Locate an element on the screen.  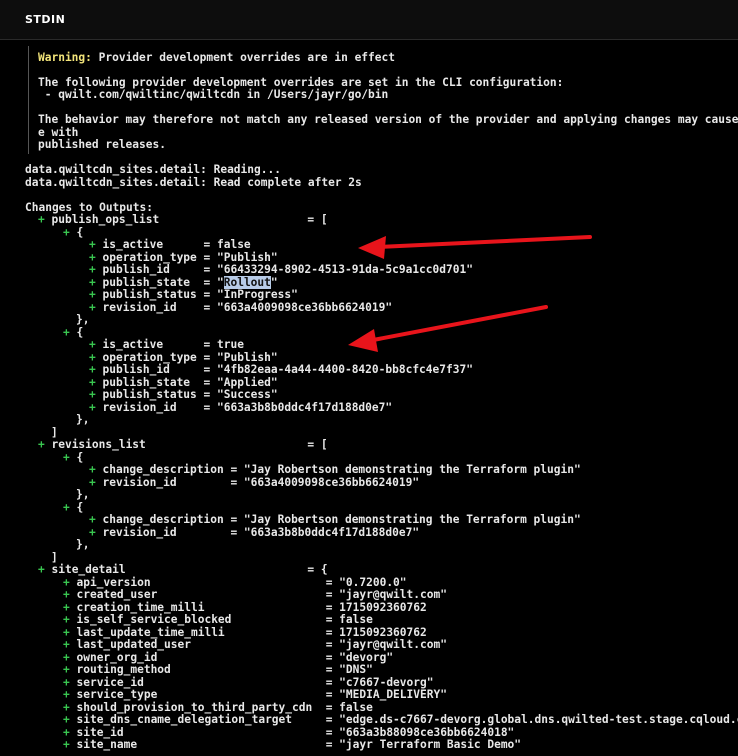
arrow-to-ops2 is located at coordinates (448, 328).